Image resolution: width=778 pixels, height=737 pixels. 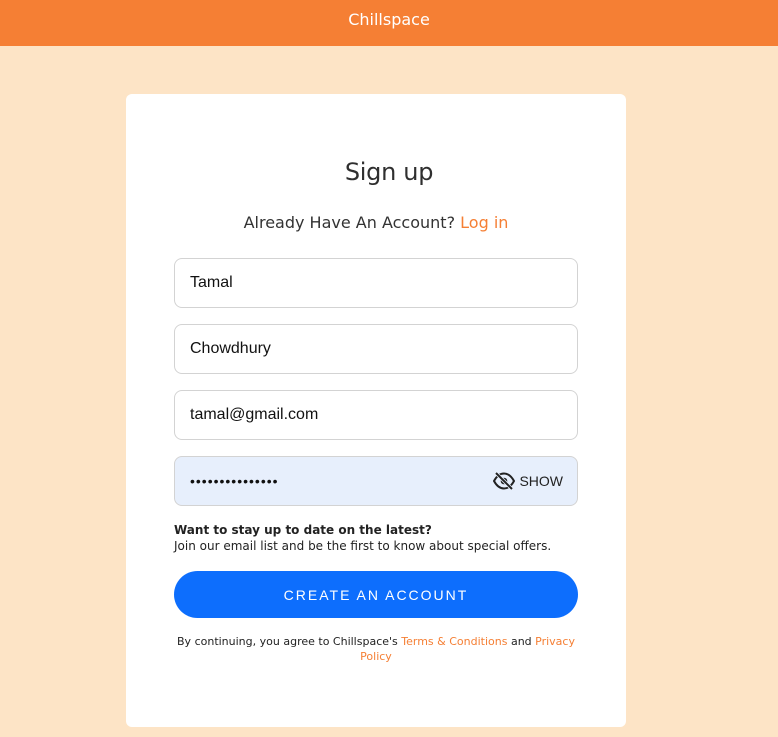 I want to click on show-password-label: SHOW, so click(x=541, y=481).